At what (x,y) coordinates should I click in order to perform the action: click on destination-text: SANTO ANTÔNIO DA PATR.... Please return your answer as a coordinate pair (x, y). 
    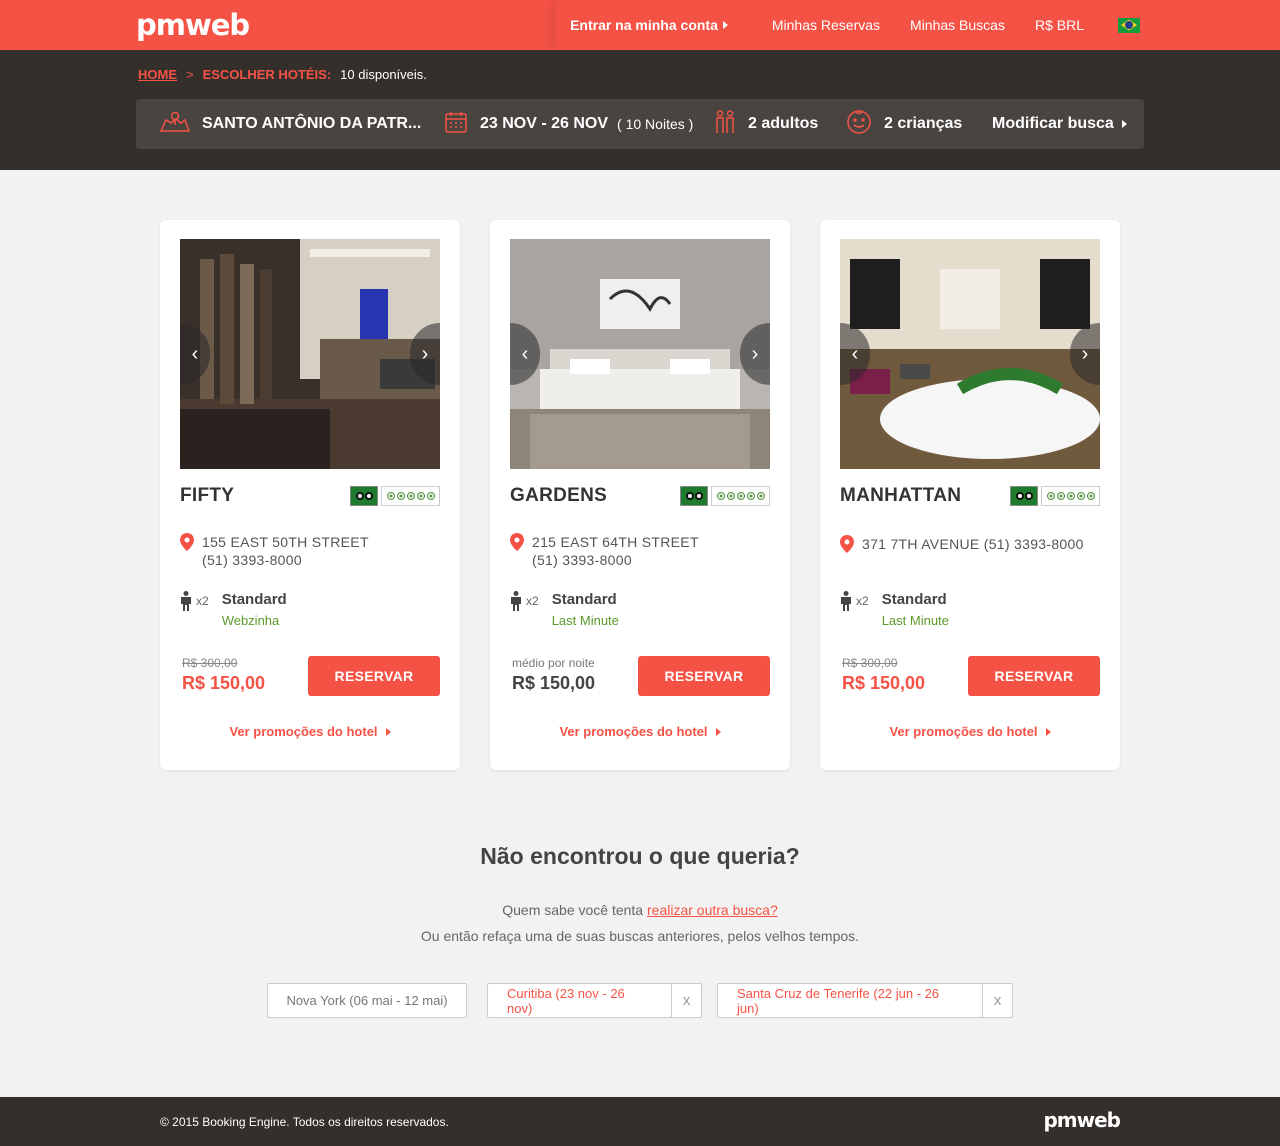
    Looking at the image, I should click on (312, 123).